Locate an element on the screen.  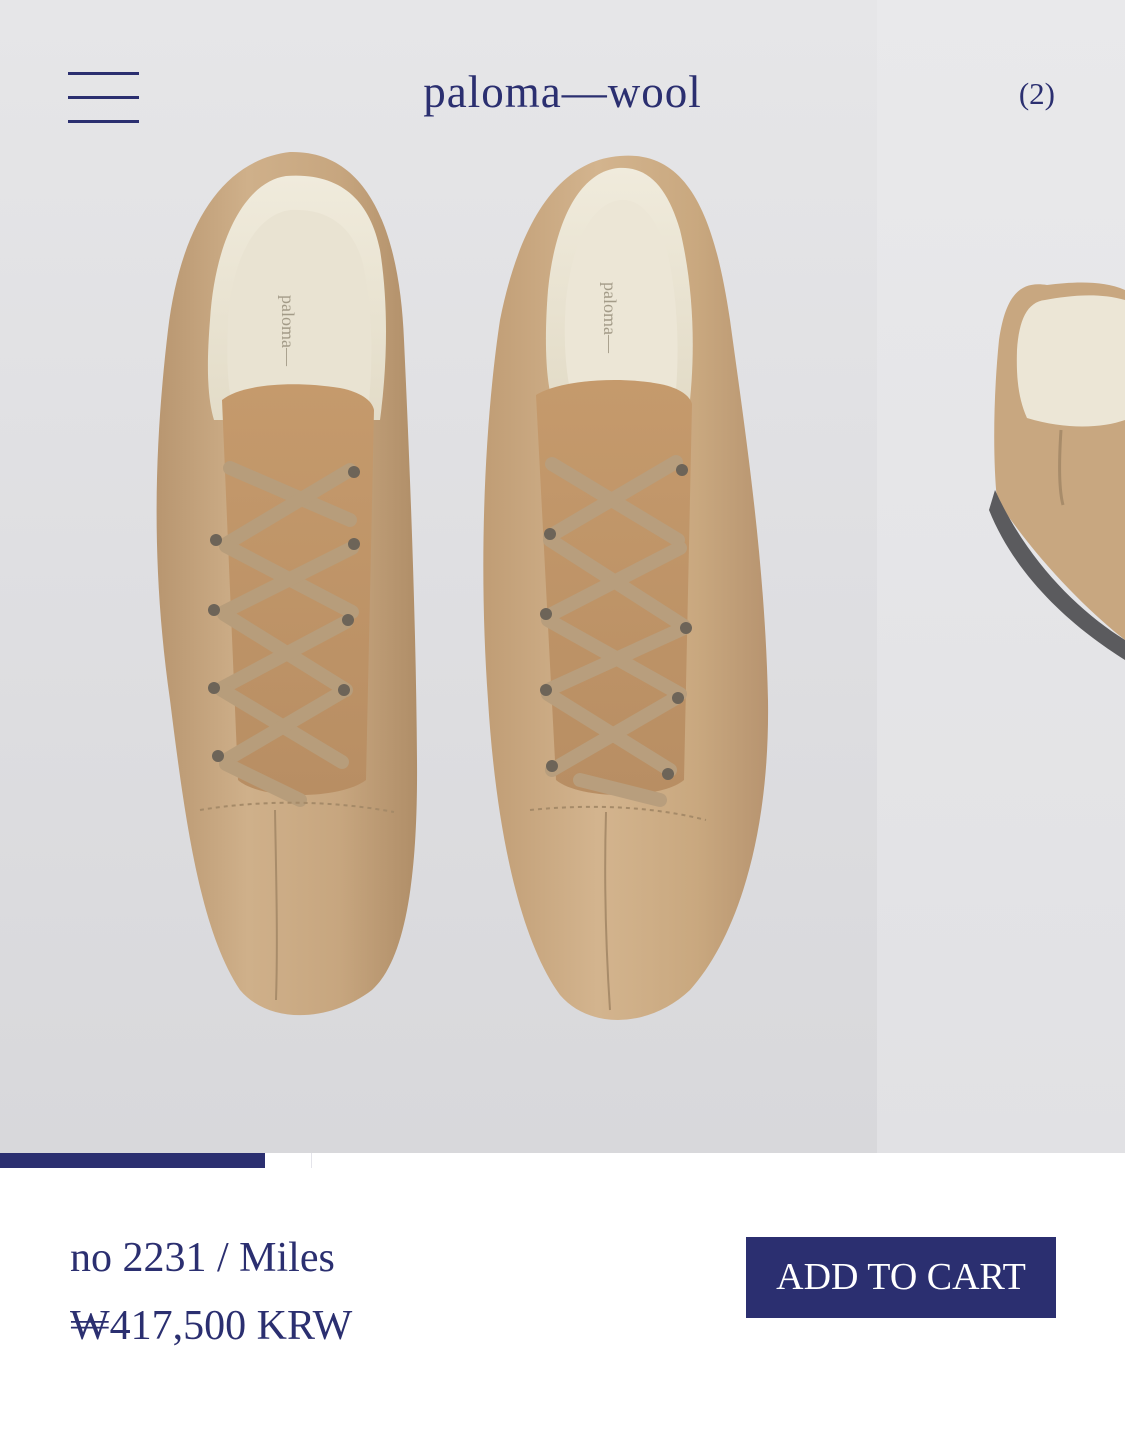
product-price: ₩417,500 KRW is located at coordinates (211, 1326).